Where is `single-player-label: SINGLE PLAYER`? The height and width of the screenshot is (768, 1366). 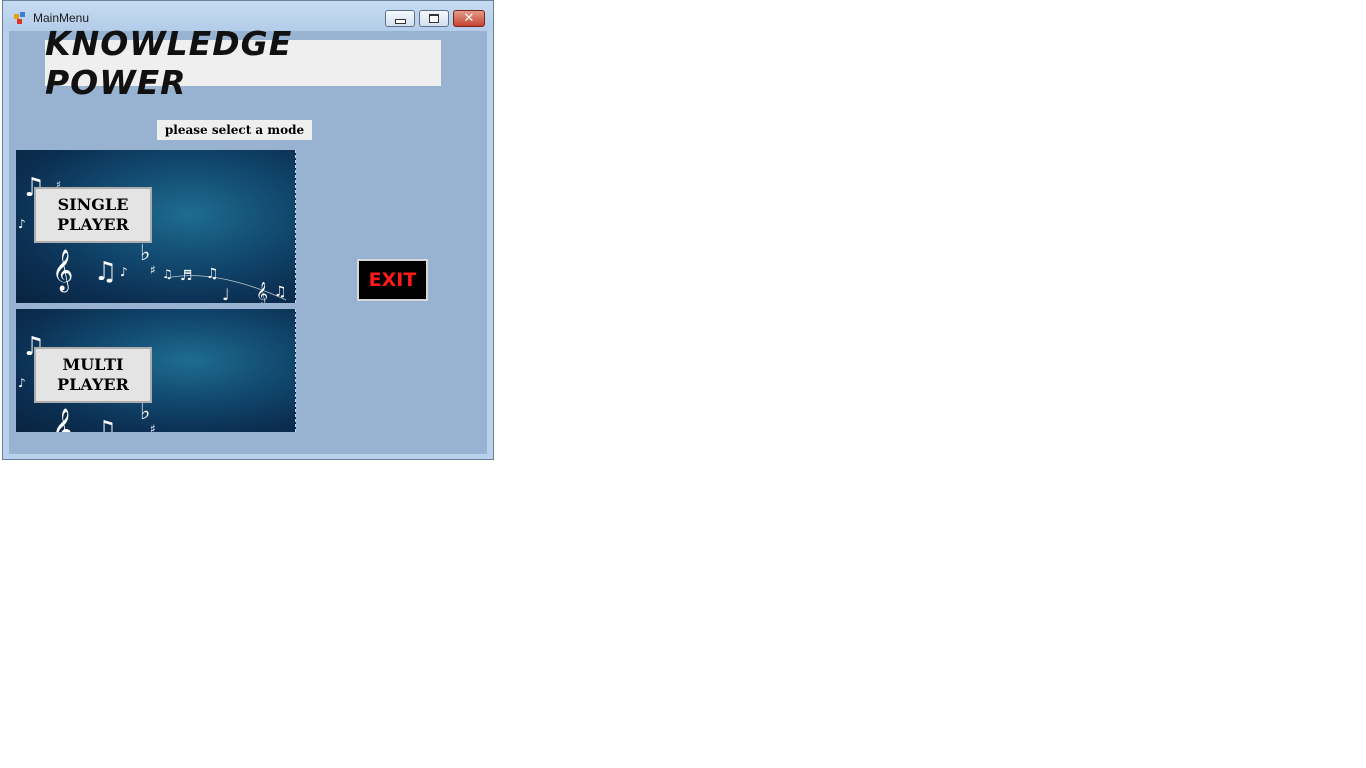 single-player-label: SINGLE PLAYER is located at coordinates (93, 215).